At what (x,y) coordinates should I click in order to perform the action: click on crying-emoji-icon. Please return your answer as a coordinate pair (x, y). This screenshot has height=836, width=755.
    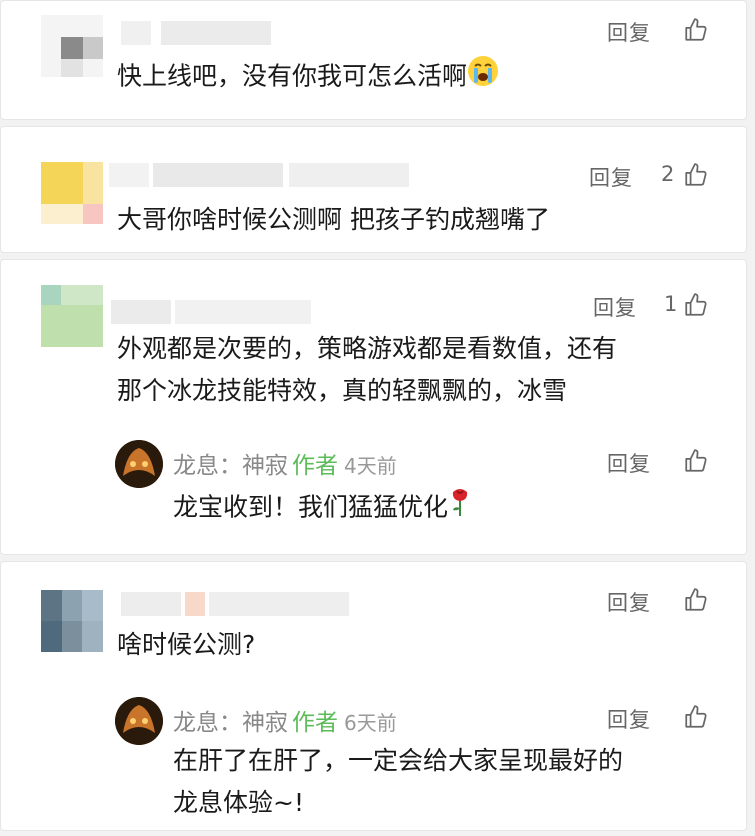
    Looking at the image, I should click on (483, 77).